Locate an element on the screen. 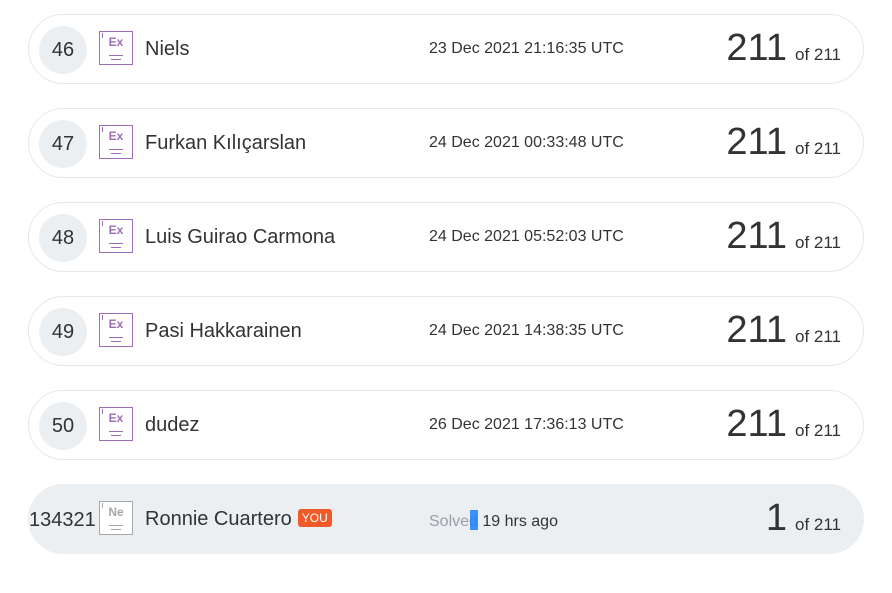 This screenshot has height=593, width=892. completion-time: 23 Dec 2021 21:16:35 UTC is located at coordinates (526, 48).